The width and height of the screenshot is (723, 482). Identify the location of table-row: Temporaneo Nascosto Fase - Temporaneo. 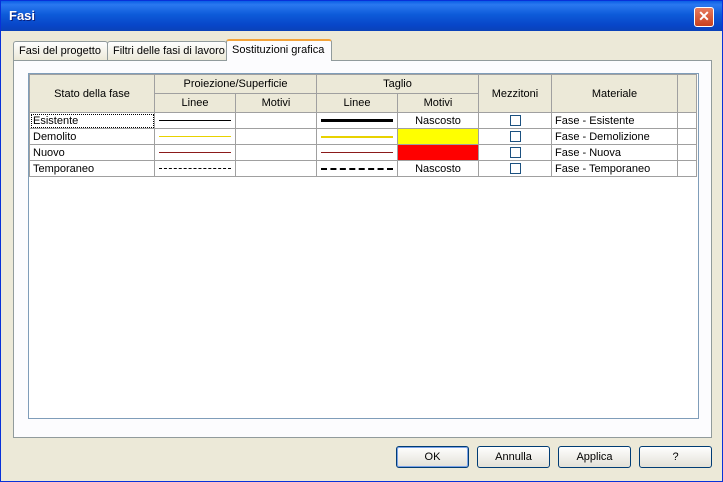
(363, 168).